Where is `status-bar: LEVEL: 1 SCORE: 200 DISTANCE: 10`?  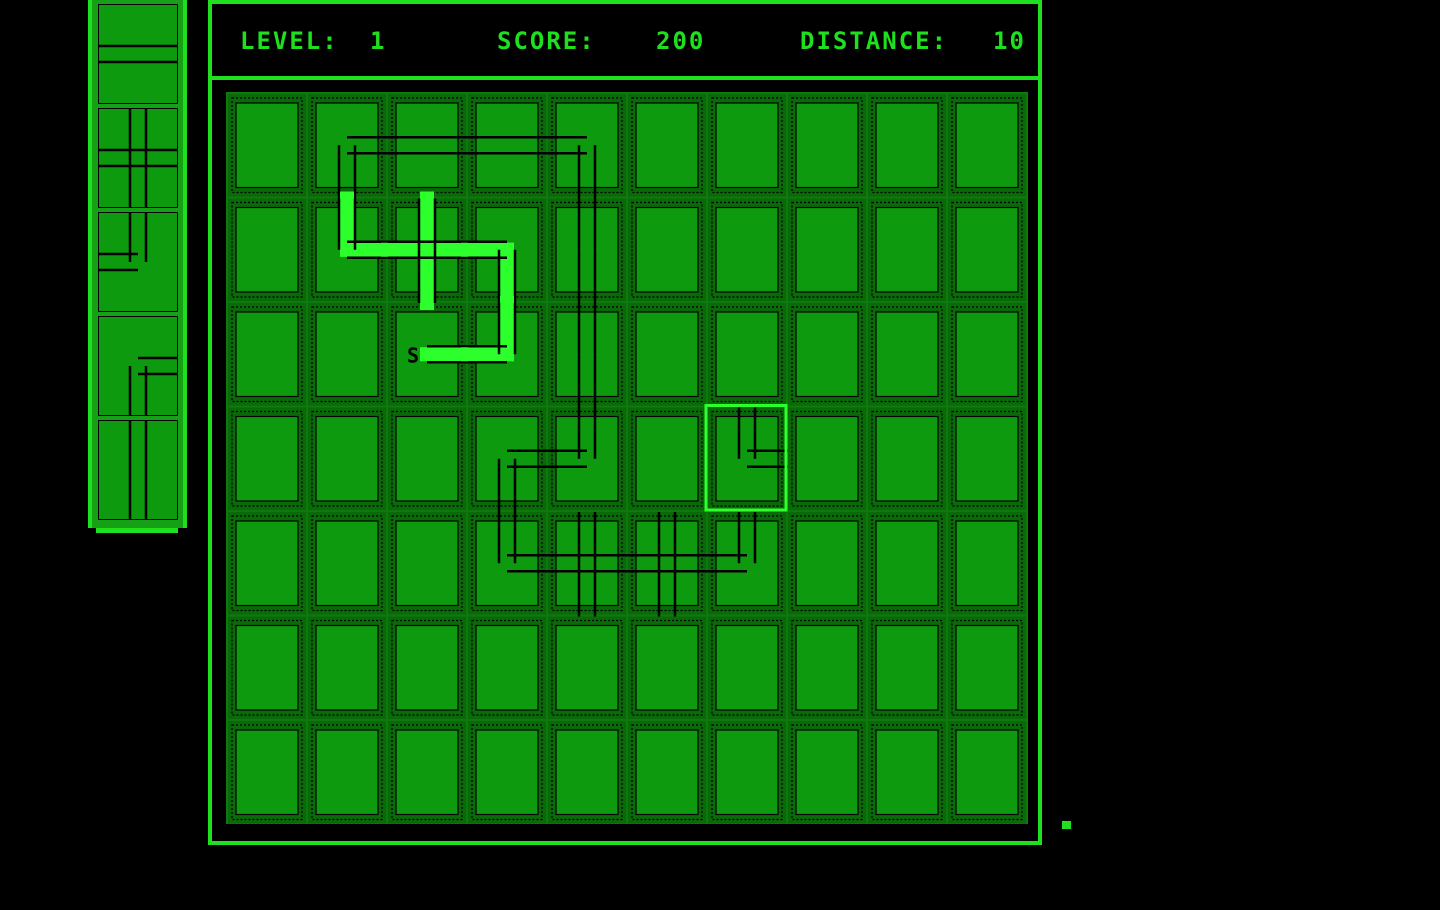
status-bar: LEVEL: 1 SCORE: 200 DISTANCE: 10 is located at coordinates (625, 42).